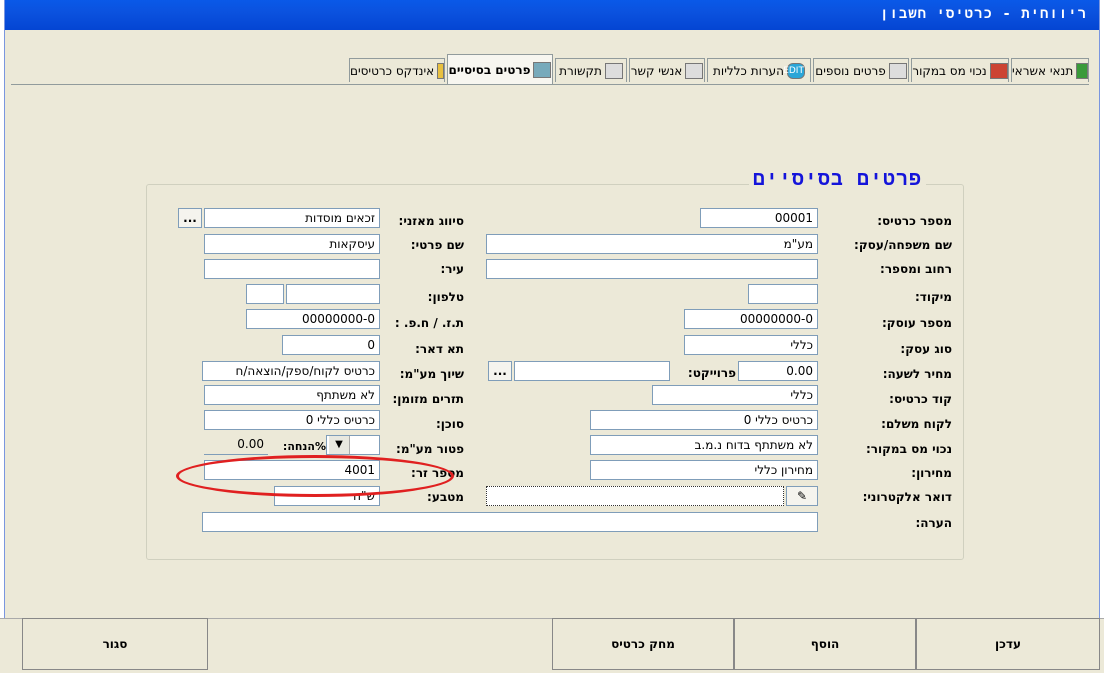 Image resolution: width=1104 pixels, height=673 pixels. I want to click on discount-input: 0.00, so click(236, 445).